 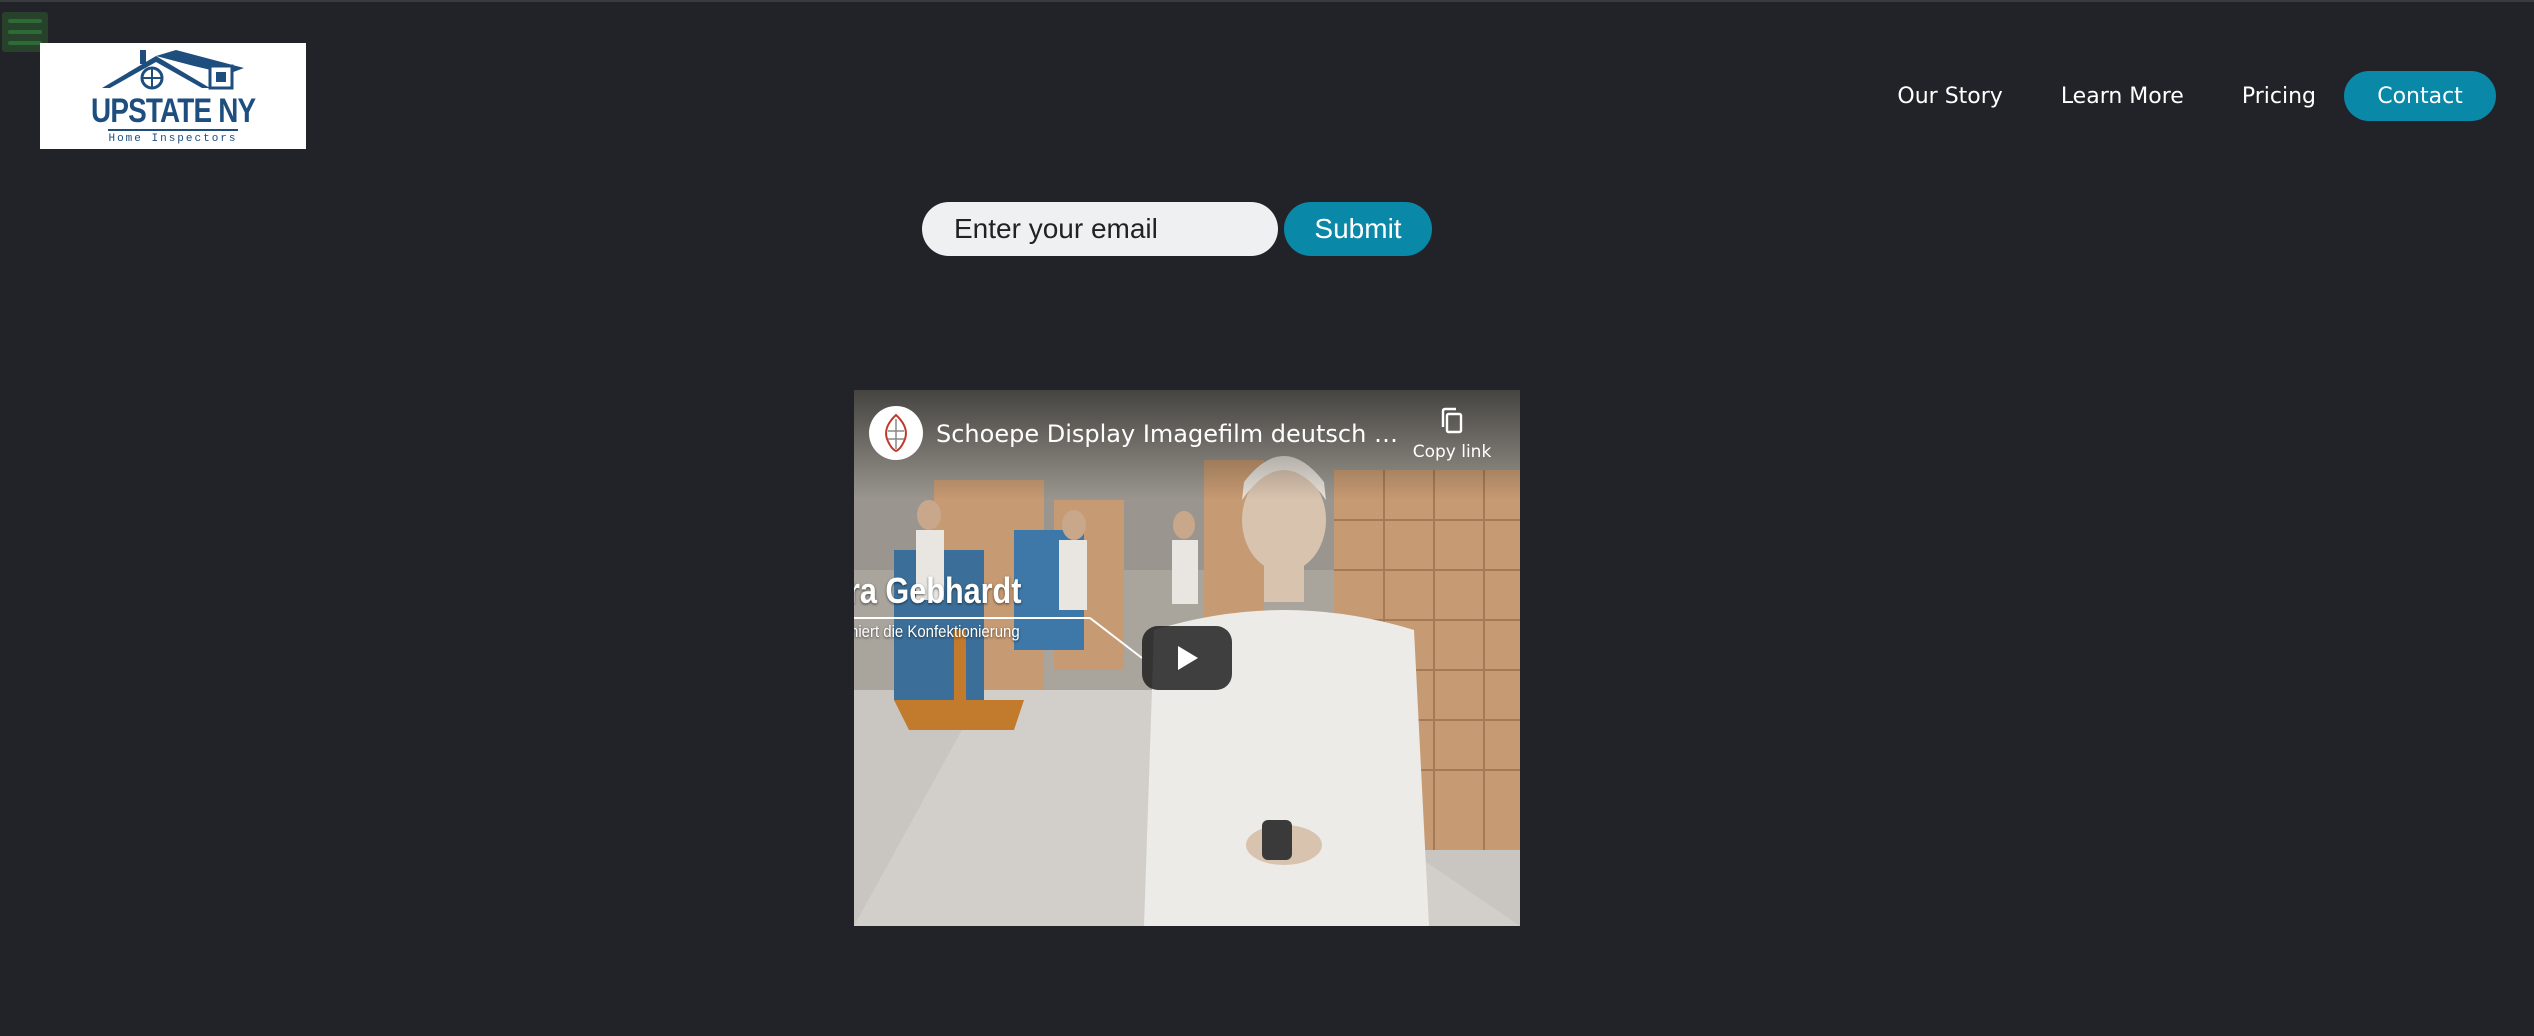 I want to click on play-icon, so click(x=1188, y=658).